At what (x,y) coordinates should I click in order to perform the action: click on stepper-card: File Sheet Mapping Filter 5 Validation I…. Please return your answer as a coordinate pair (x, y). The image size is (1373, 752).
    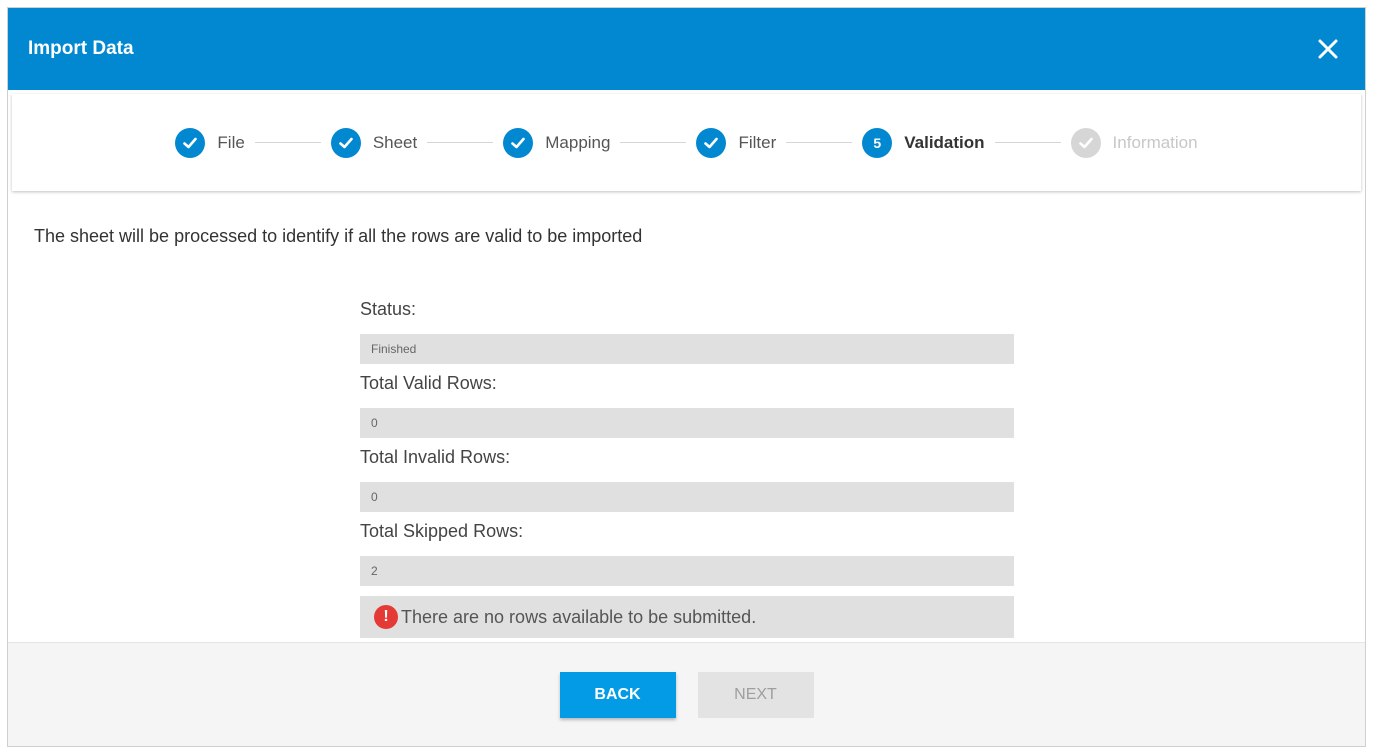
    Looking at the image, I should click on (686, 142).